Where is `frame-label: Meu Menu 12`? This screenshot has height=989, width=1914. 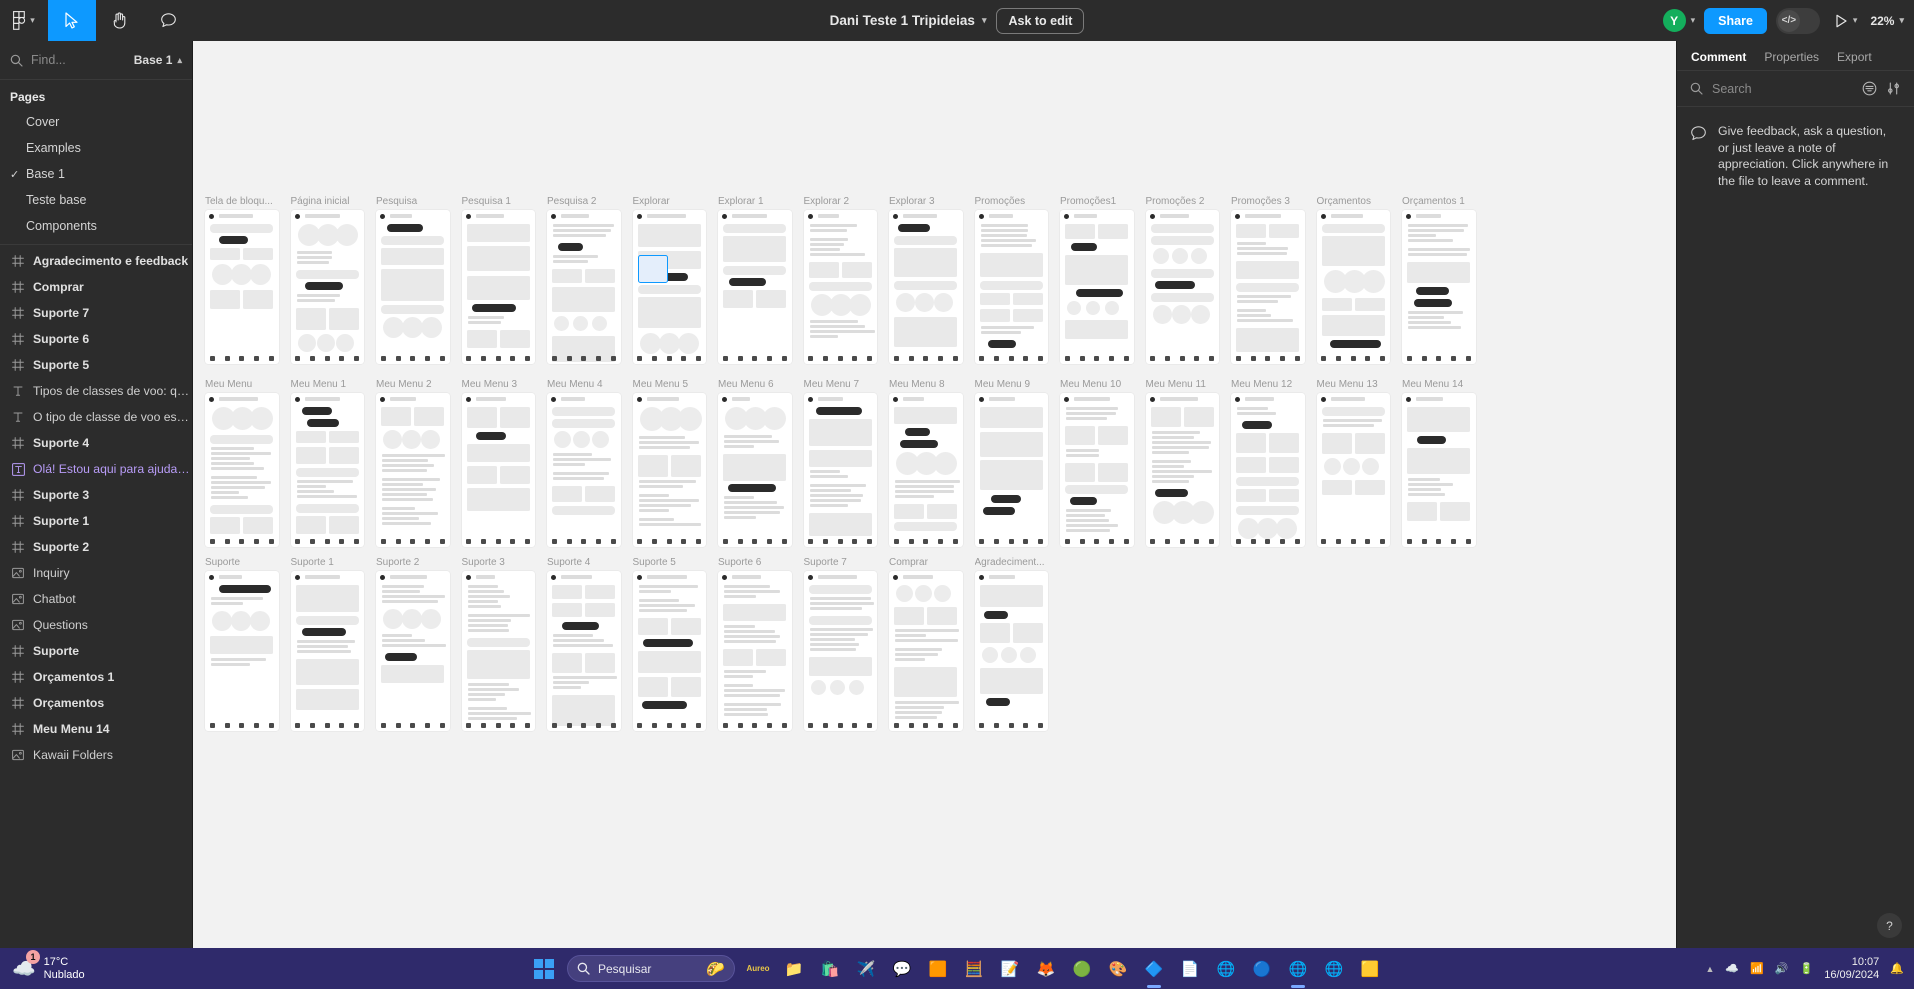 frame-label: Meu Menu 12 is located at coordinates (1268, 386).